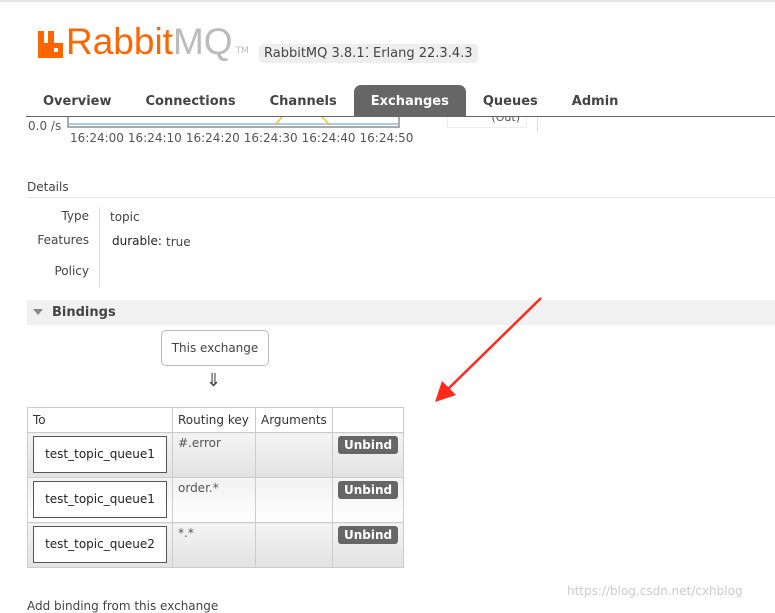  Describe the element at coordinates (328, 138) in the screenshot. I see `x-tick: 16:24:40` at that location.